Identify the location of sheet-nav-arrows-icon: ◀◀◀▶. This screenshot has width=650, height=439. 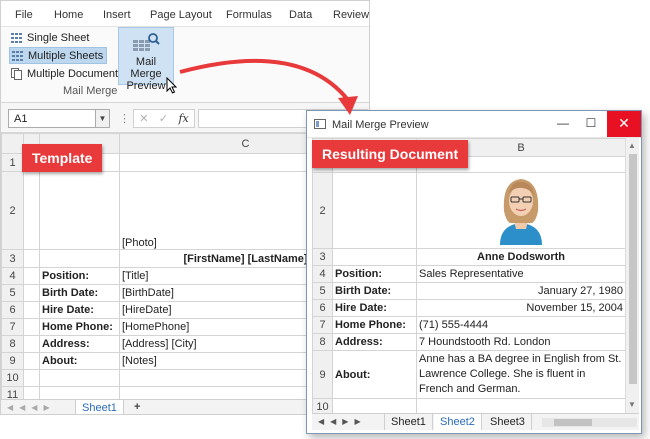
(31, 407).